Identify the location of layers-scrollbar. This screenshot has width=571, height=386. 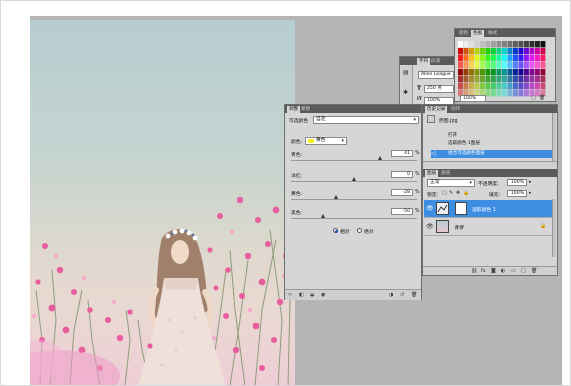
(554, 228).